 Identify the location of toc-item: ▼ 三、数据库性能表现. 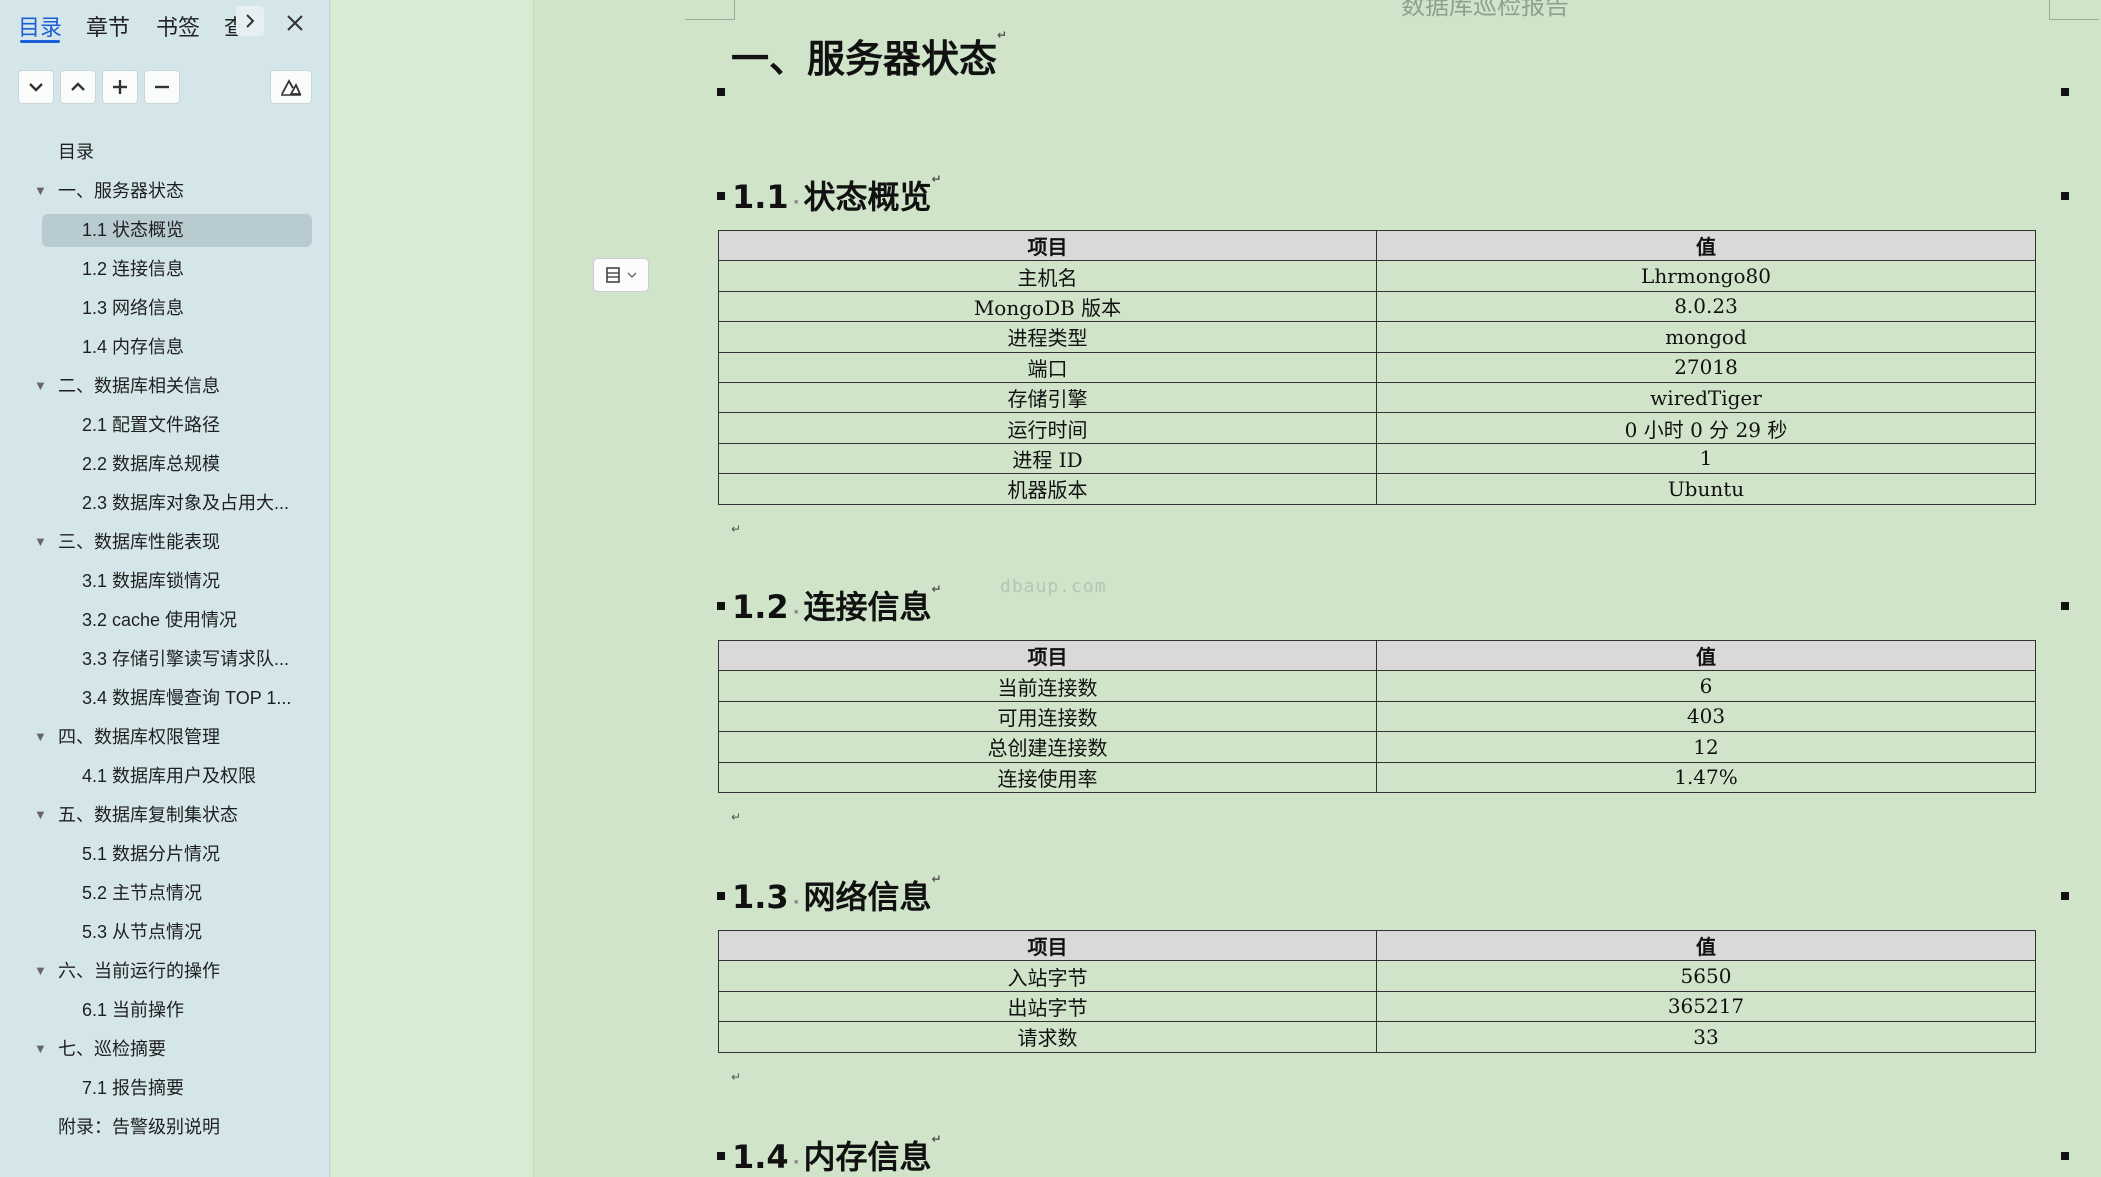
(165, 542).